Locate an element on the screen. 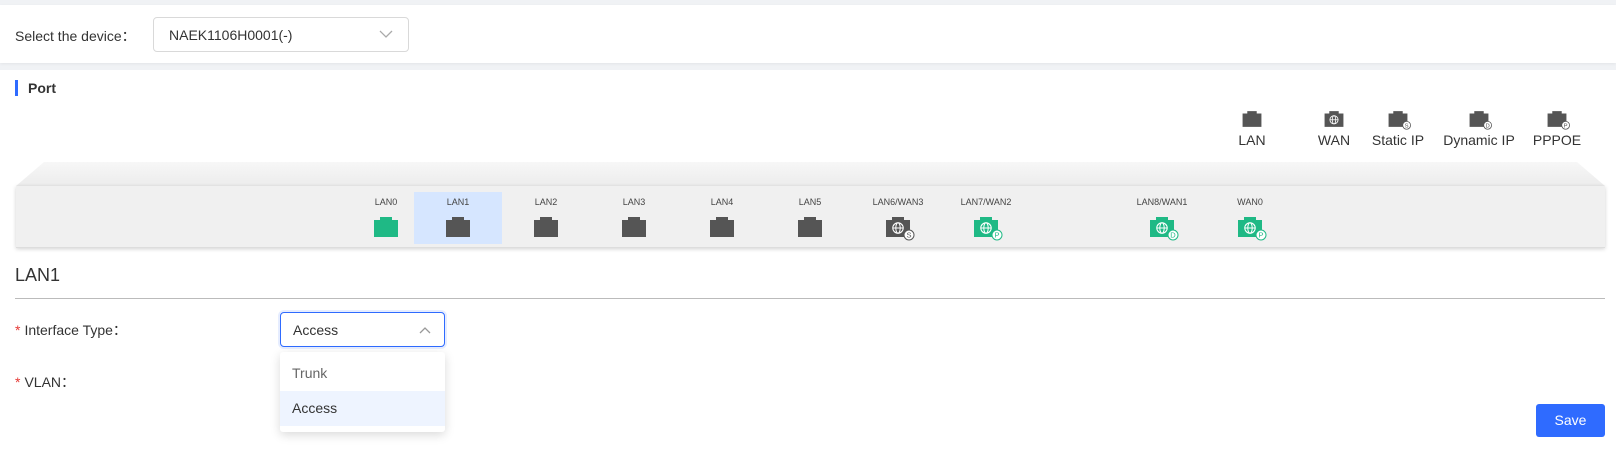 This screenshot has height=457, width=1616. divider is located at coordinates (810, 298).